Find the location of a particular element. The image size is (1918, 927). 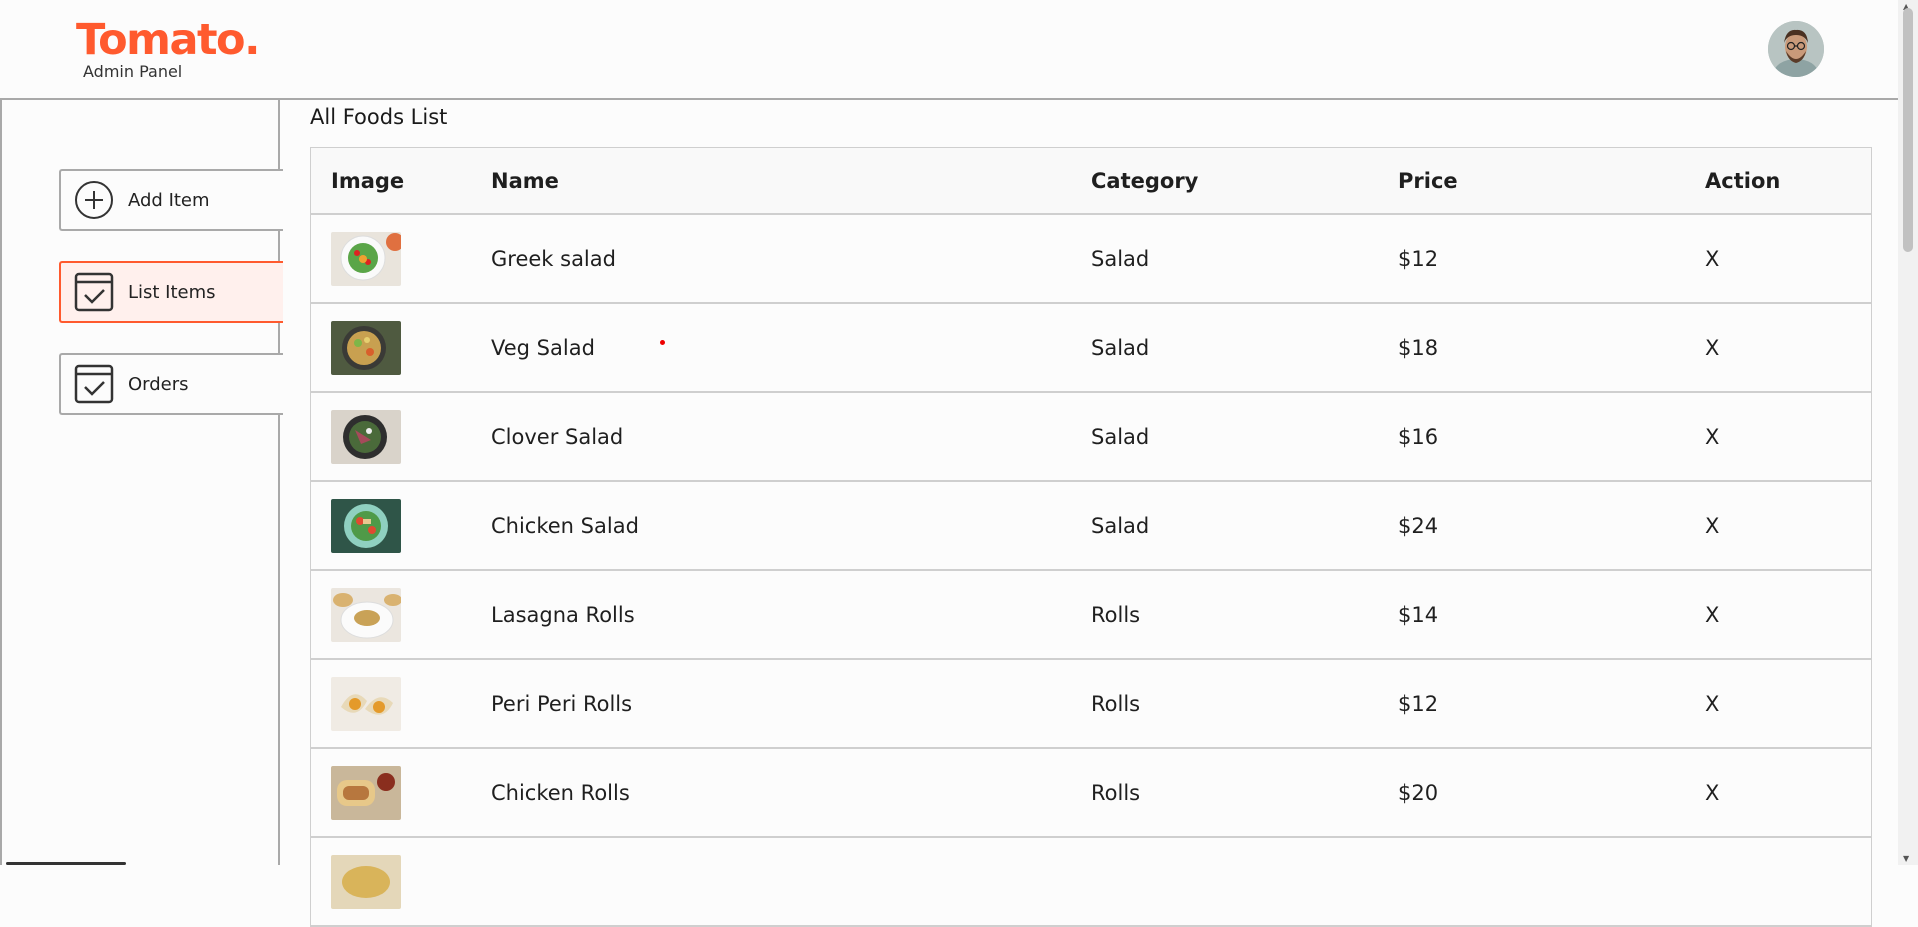

food-name: Lasagna Rolls is located at coordinates (563, 614).